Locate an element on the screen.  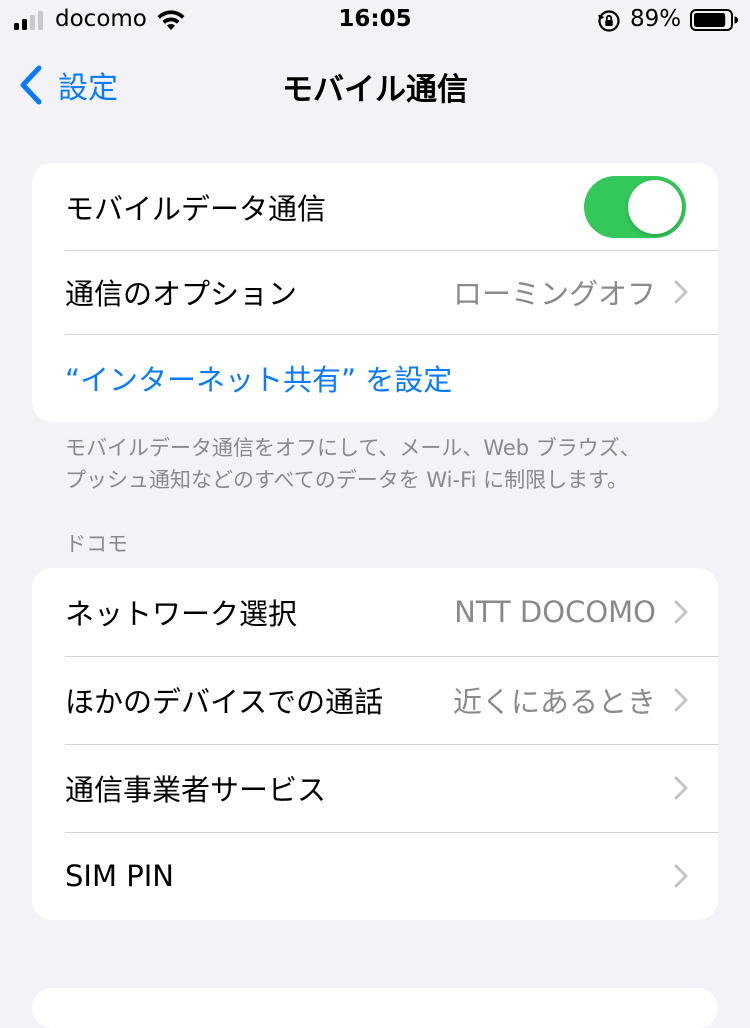
calls-on-other-devices-label: ほかのデバイスでの通話 is located at coordinates (224, 702).